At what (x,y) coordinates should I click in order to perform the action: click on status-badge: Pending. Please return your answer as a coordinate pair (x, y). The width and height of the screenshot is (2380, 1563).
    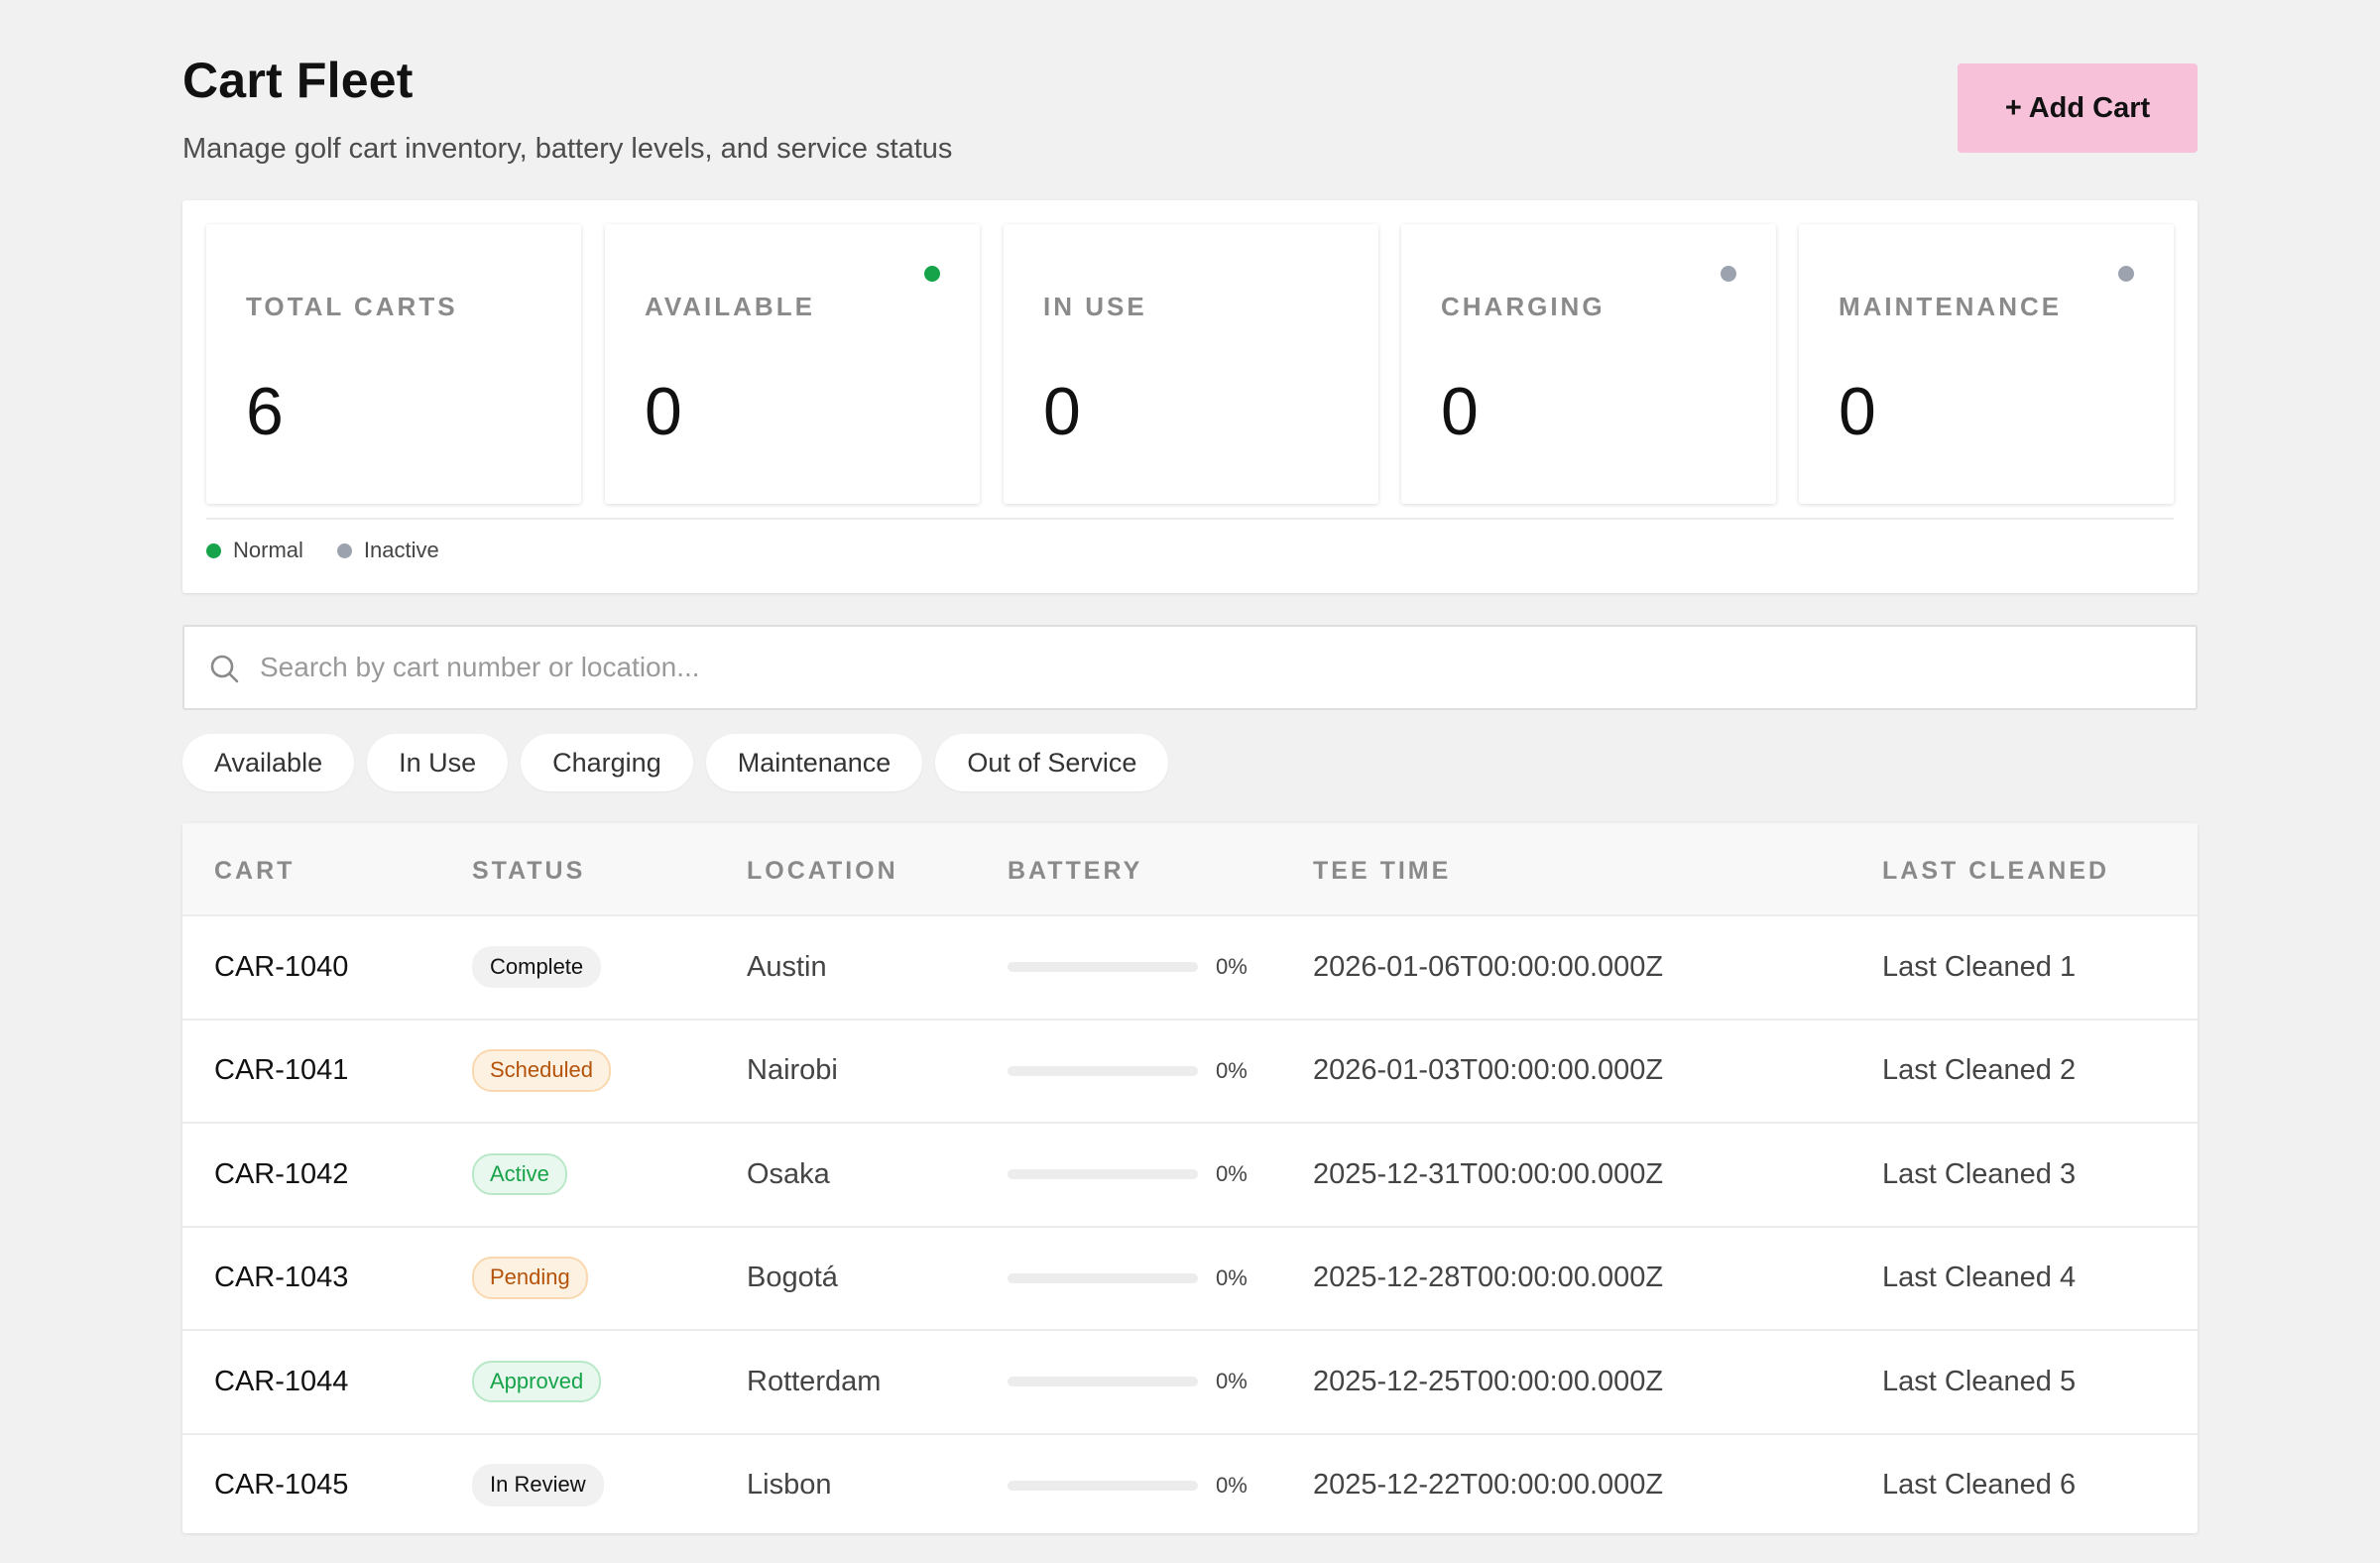
    Looking at the image, I should click on (530, 1278).